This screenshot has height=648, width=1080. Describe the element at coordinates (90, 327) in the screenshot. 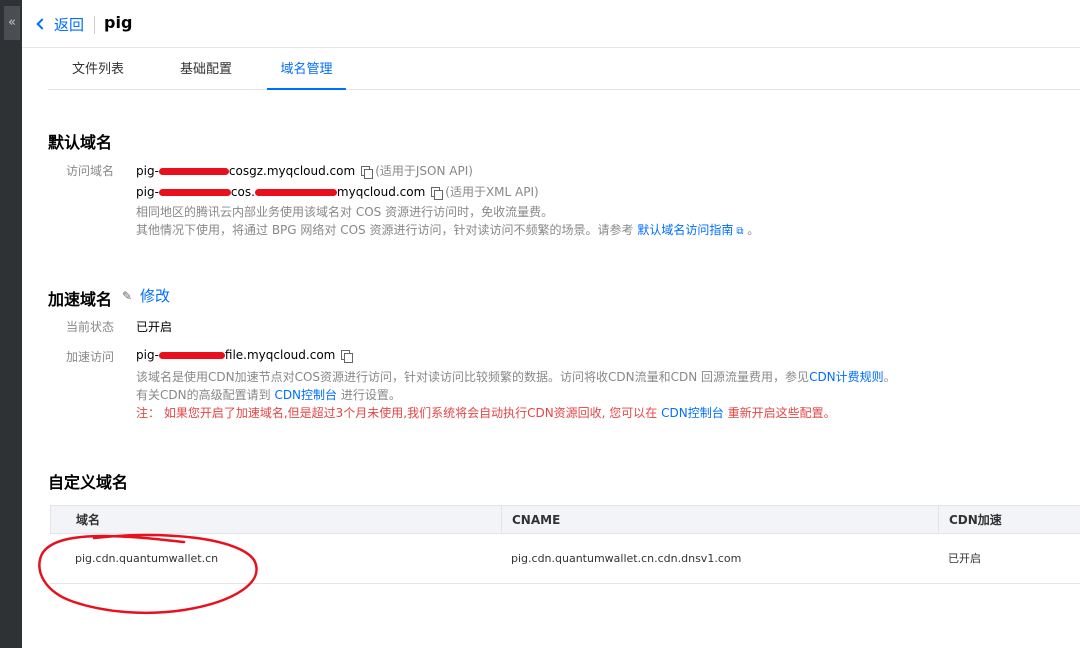

I see `status-label: 当前状态` at that location.